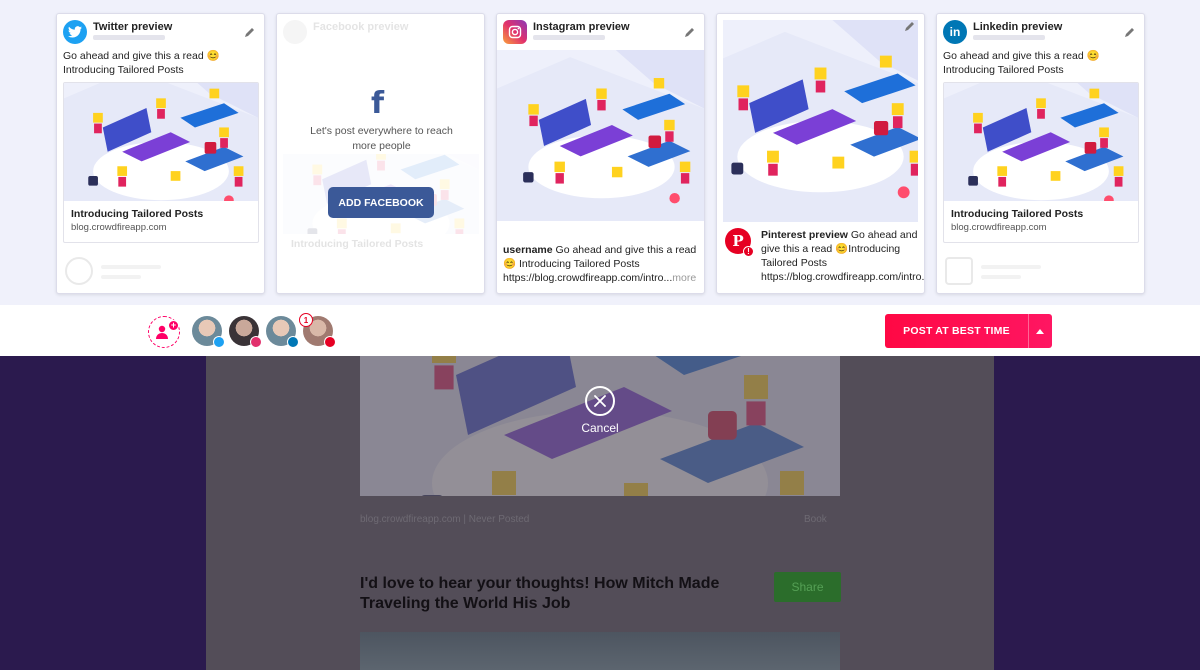  Describe the element at coordinates (528, 250) in the screenshot. I see `caption-username: username` at that location.